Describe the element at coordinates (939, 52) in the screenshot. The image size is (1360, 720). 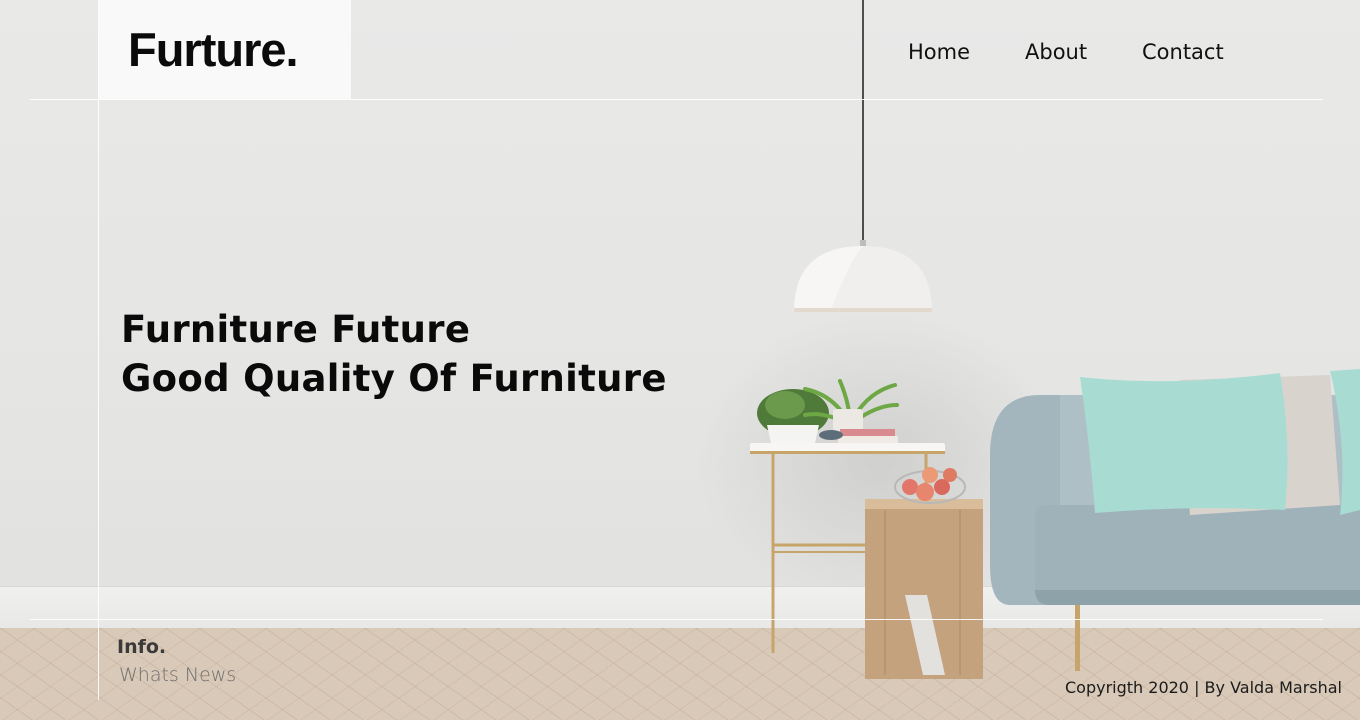
I see `nav-home: Home` at that location.